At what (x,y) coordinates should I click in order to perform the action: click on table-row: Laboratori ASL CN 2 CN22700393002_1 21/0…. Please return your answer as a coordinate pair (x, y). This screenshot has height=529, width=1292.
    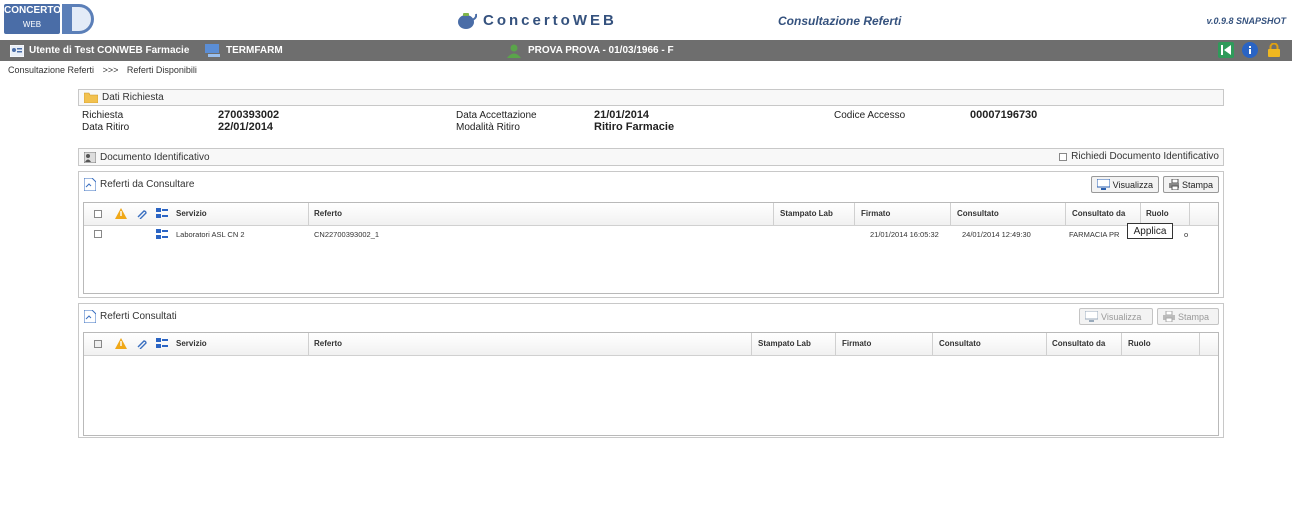
    Looking at the image, I should click on (651, 234).